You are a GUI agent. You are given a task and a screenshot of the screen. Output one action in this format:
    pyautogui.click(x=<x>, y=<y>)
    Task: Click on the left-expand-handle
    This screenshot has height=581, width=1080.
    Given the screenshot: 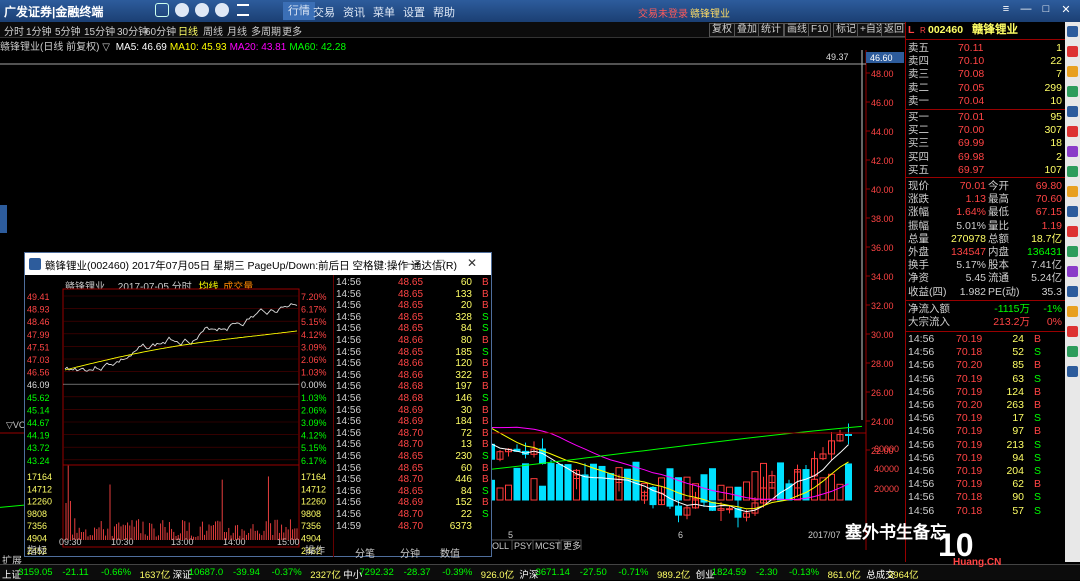 What is the action you would take?
    pyautogui.click(x=3, y=219)
    